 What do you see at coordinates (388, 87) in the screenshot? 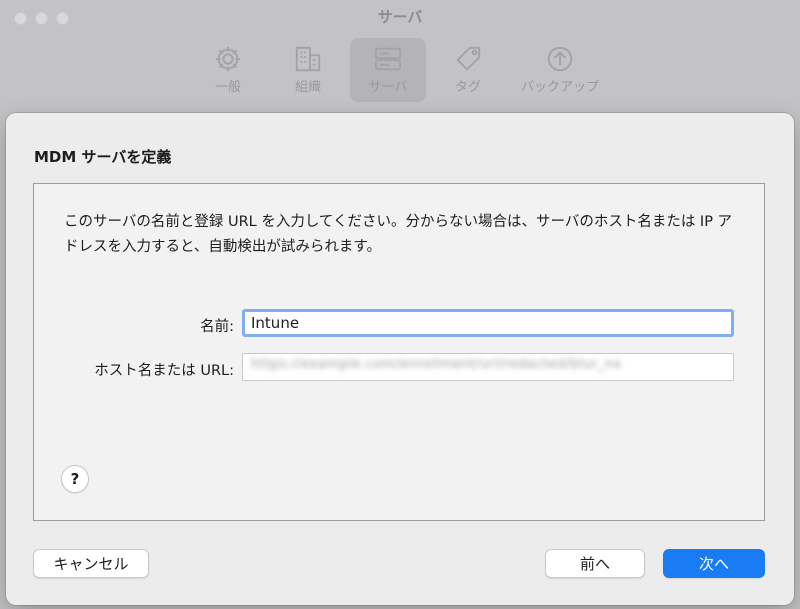
I see `toolbar-item-label: サーバ` at bounding box center [388, 87].